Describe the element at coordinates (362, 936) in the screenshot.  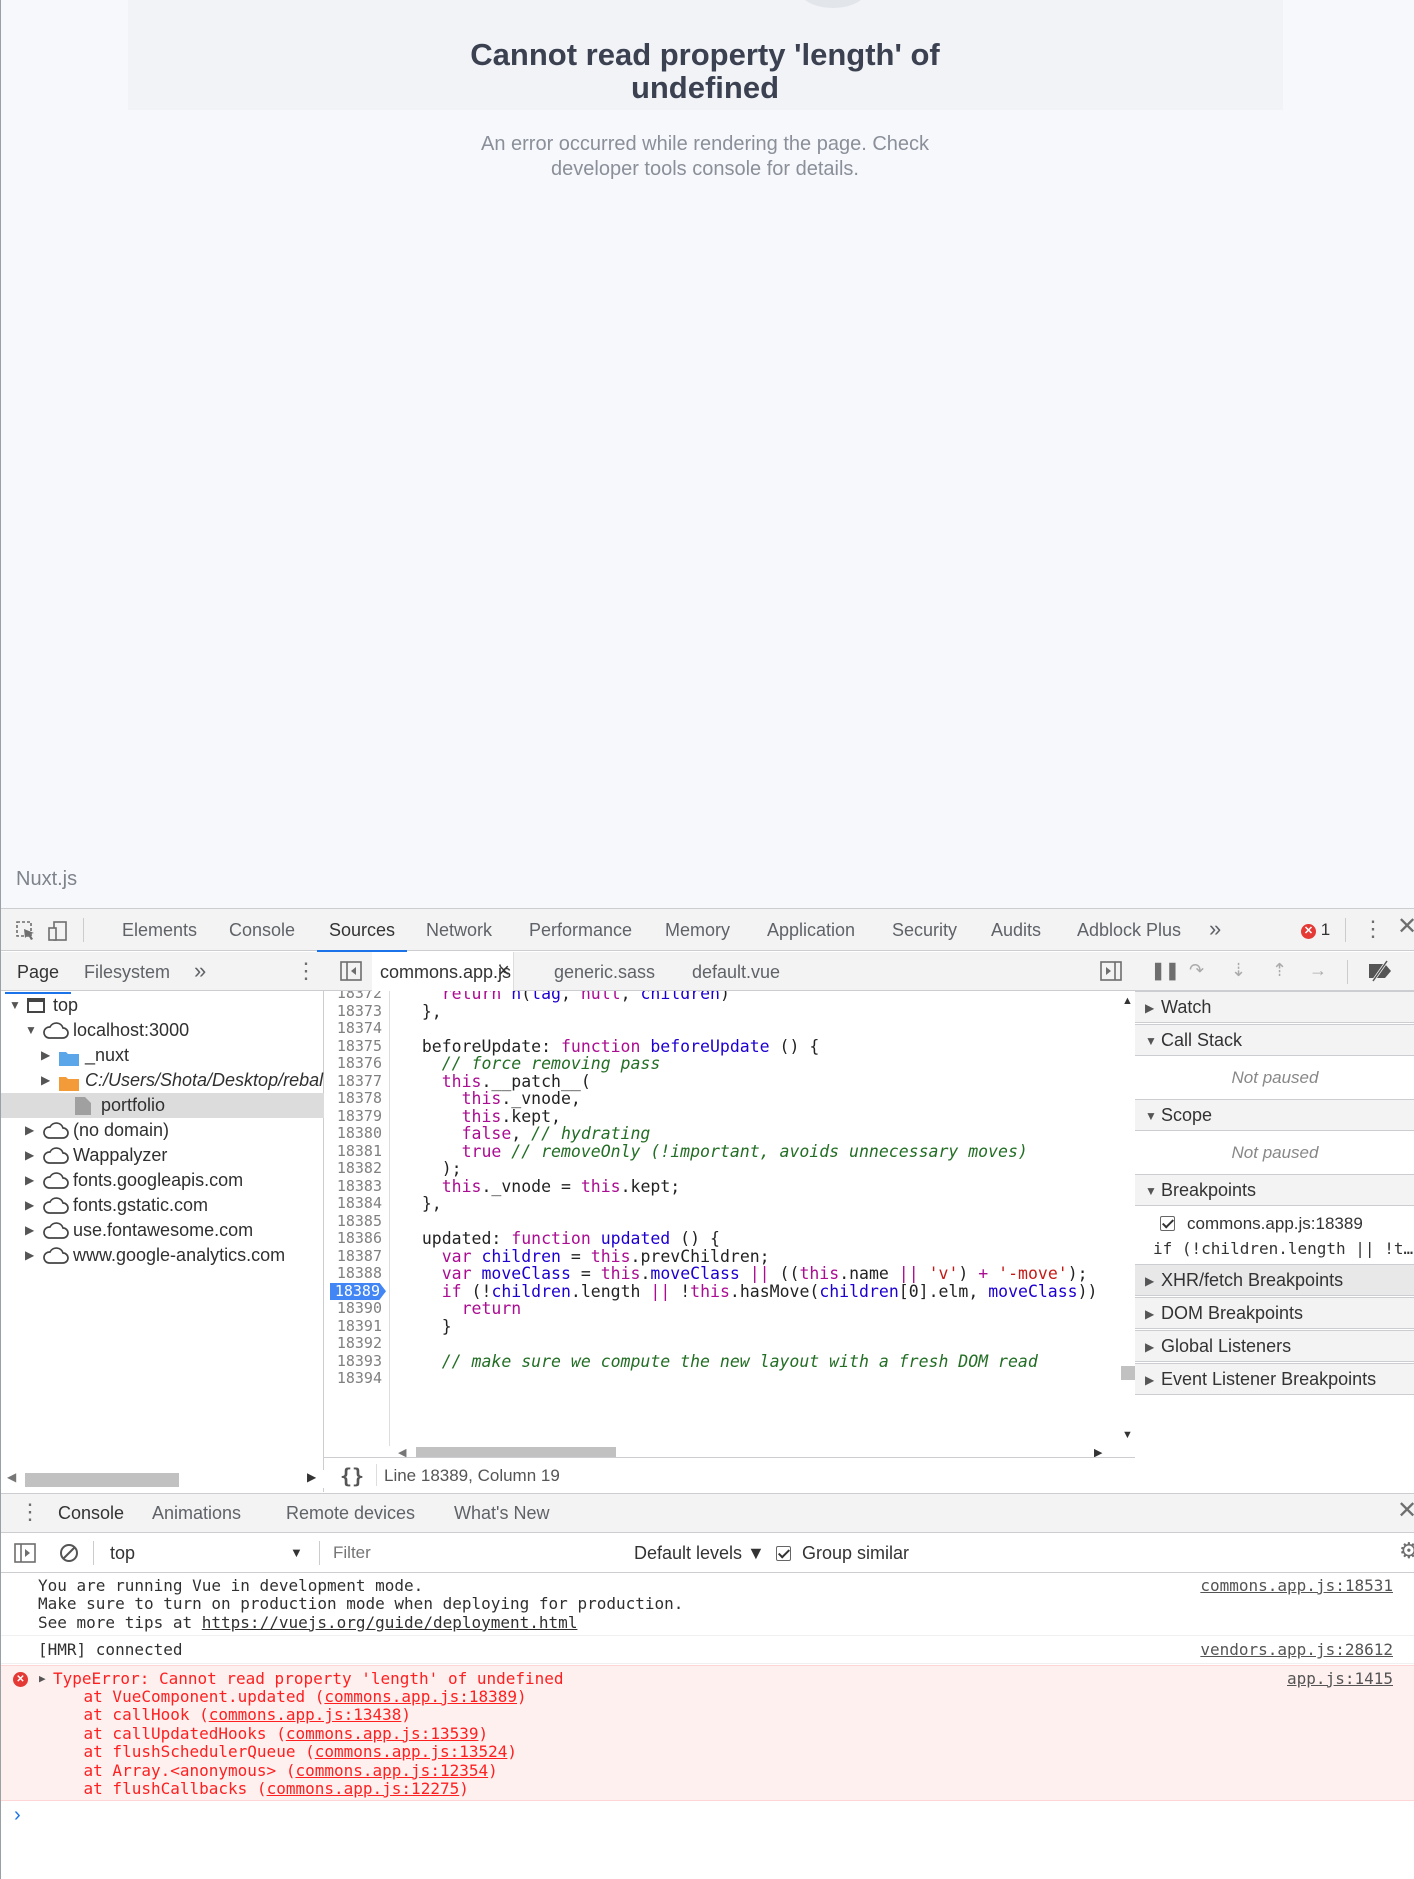
I see `tab-sources: Sources` at that location.